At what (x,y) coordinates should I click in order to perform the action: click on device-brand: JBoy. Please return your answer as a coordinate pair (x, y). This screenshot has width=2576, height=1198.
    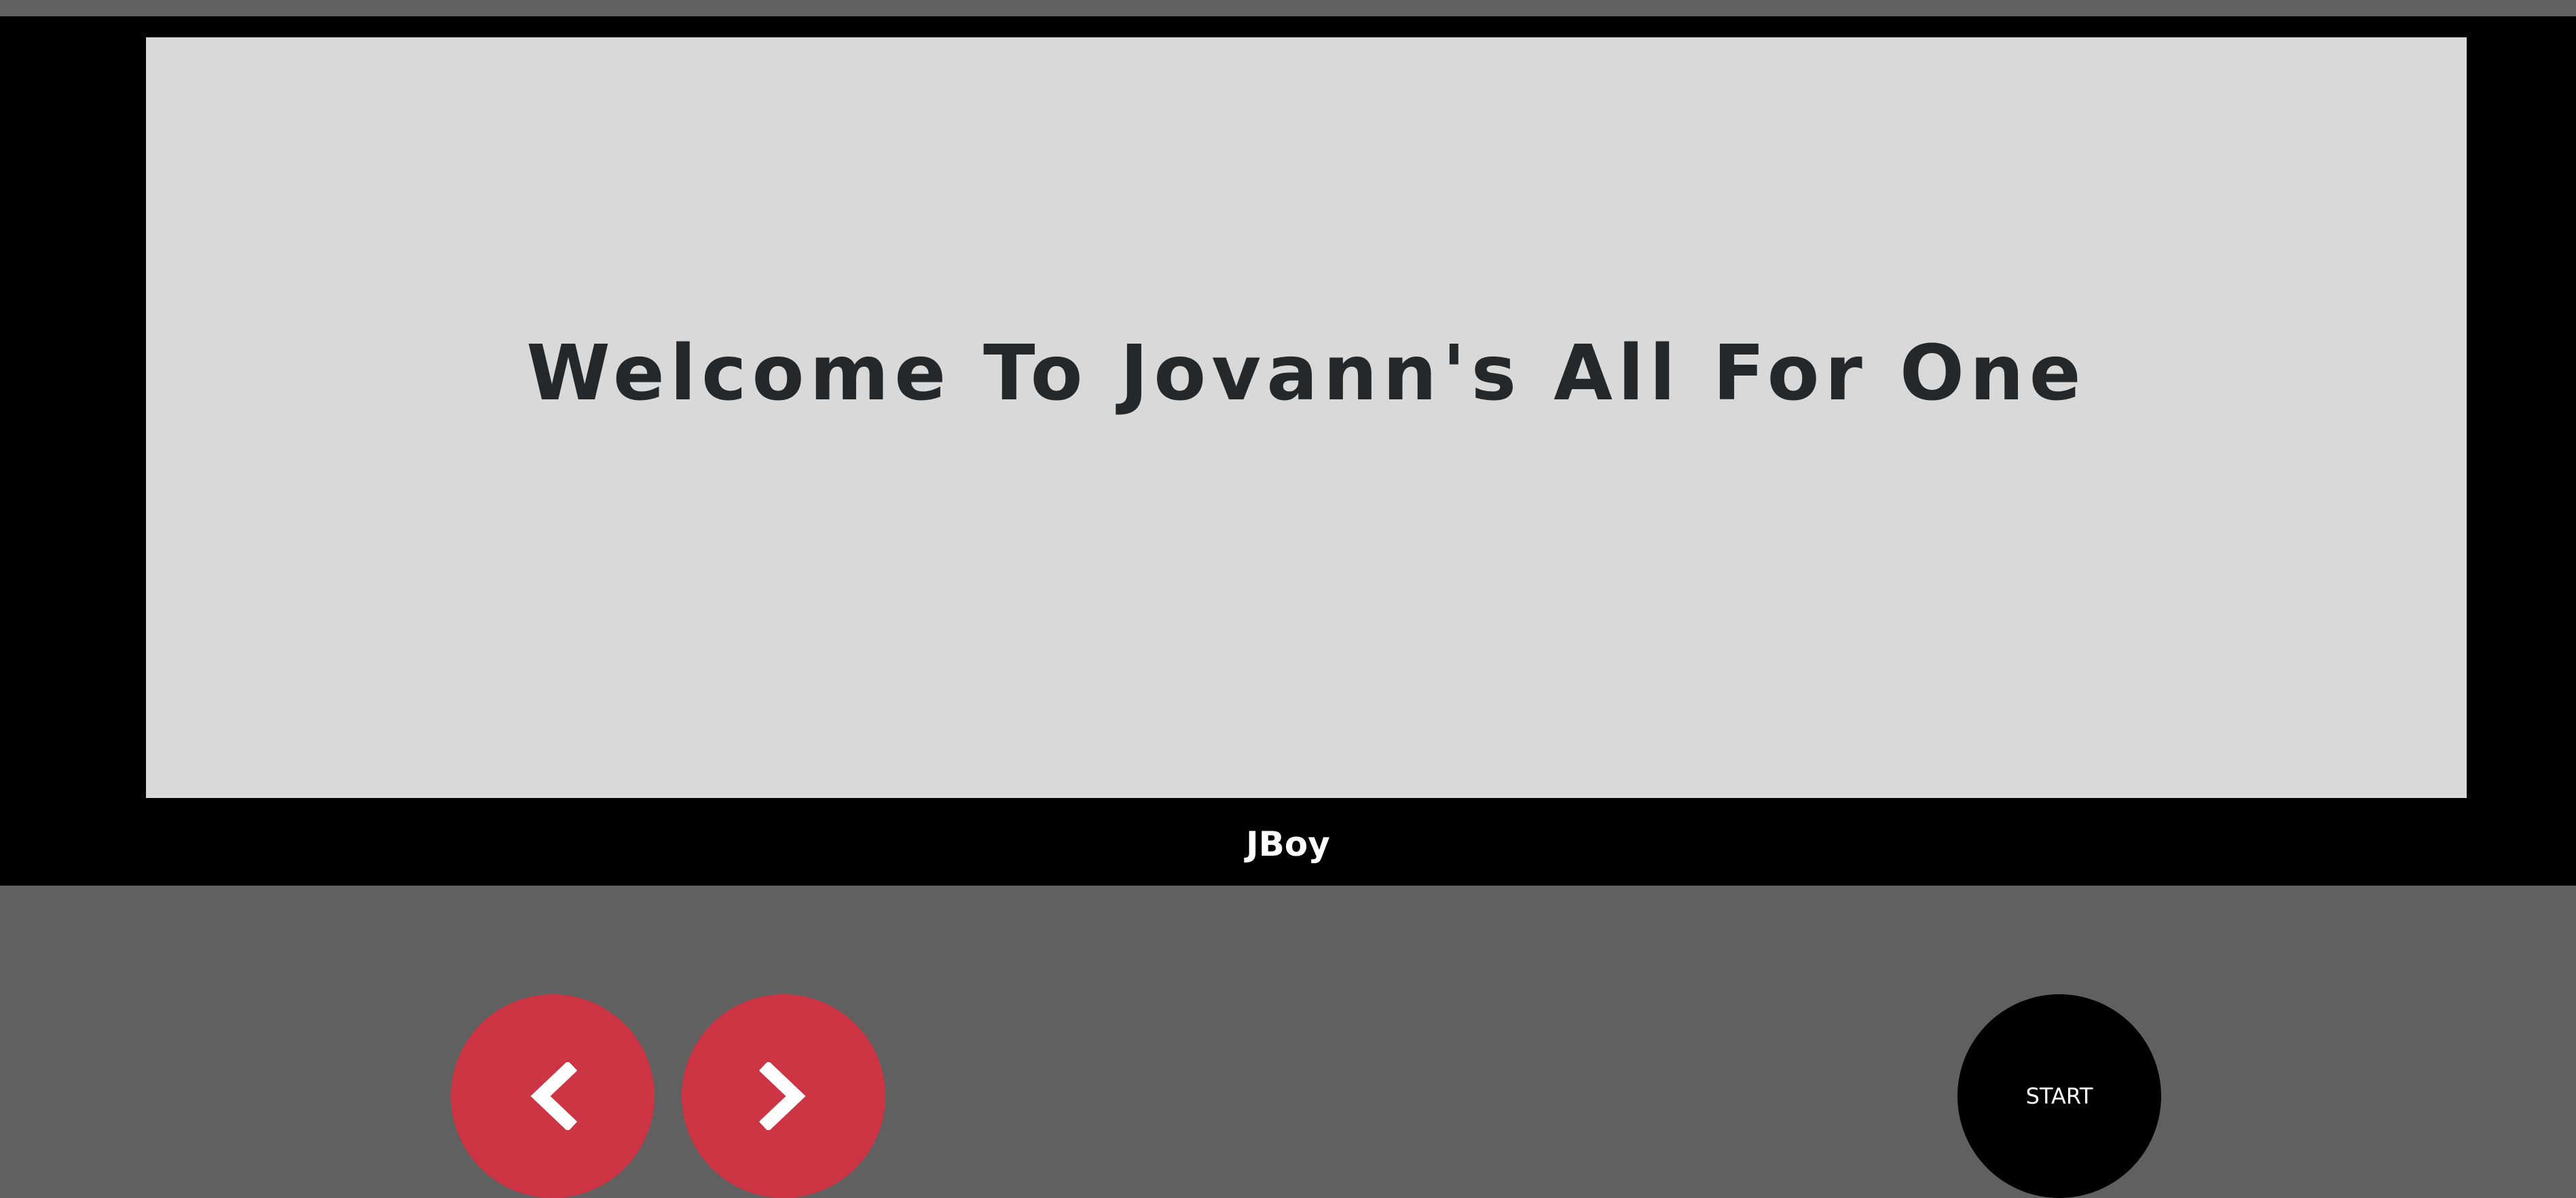
    Looking at the image, I should click on (1288, 844).